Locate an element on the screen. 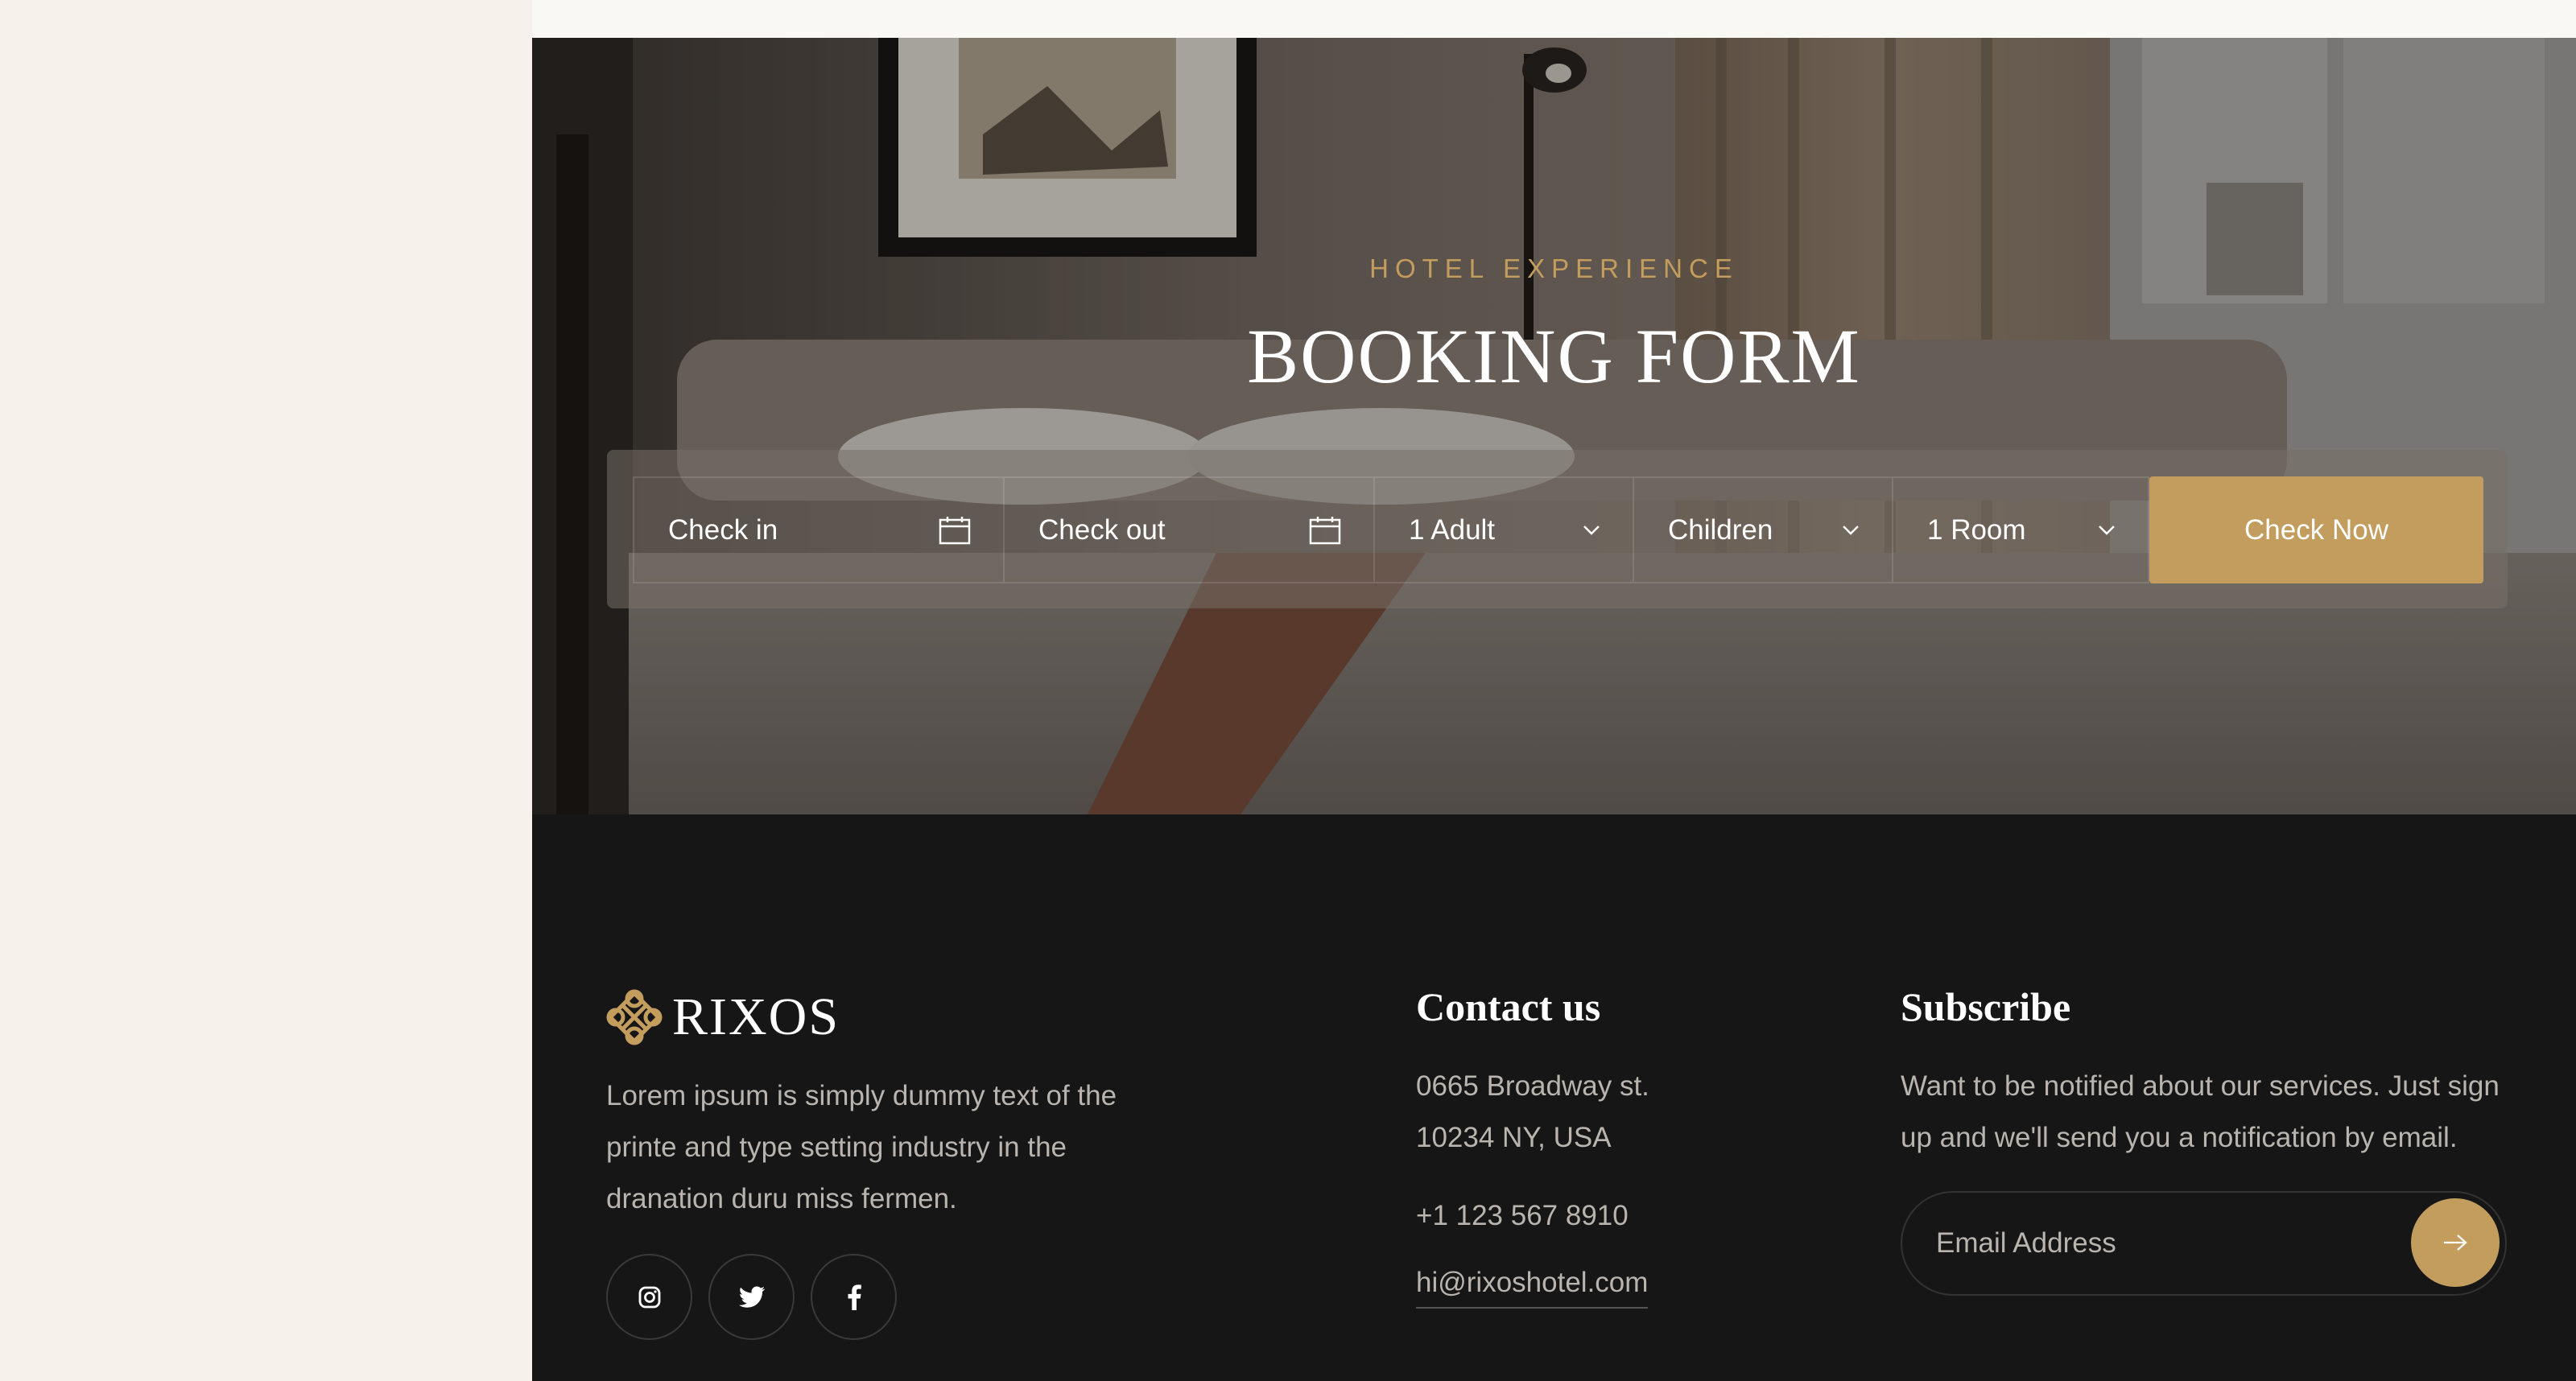 This screenshot has width=2576, height=1381. email-field is located at coordinates (2161, 1243).